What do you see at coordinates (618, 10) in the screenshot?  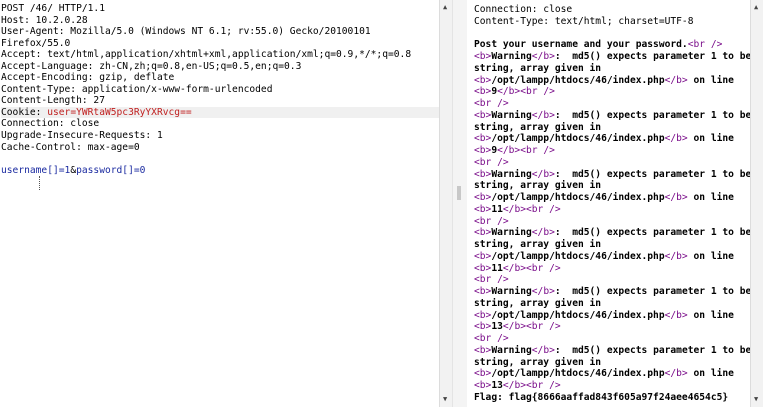 I see `response-header-line: Connection: close` at bounding box center [618, 10].